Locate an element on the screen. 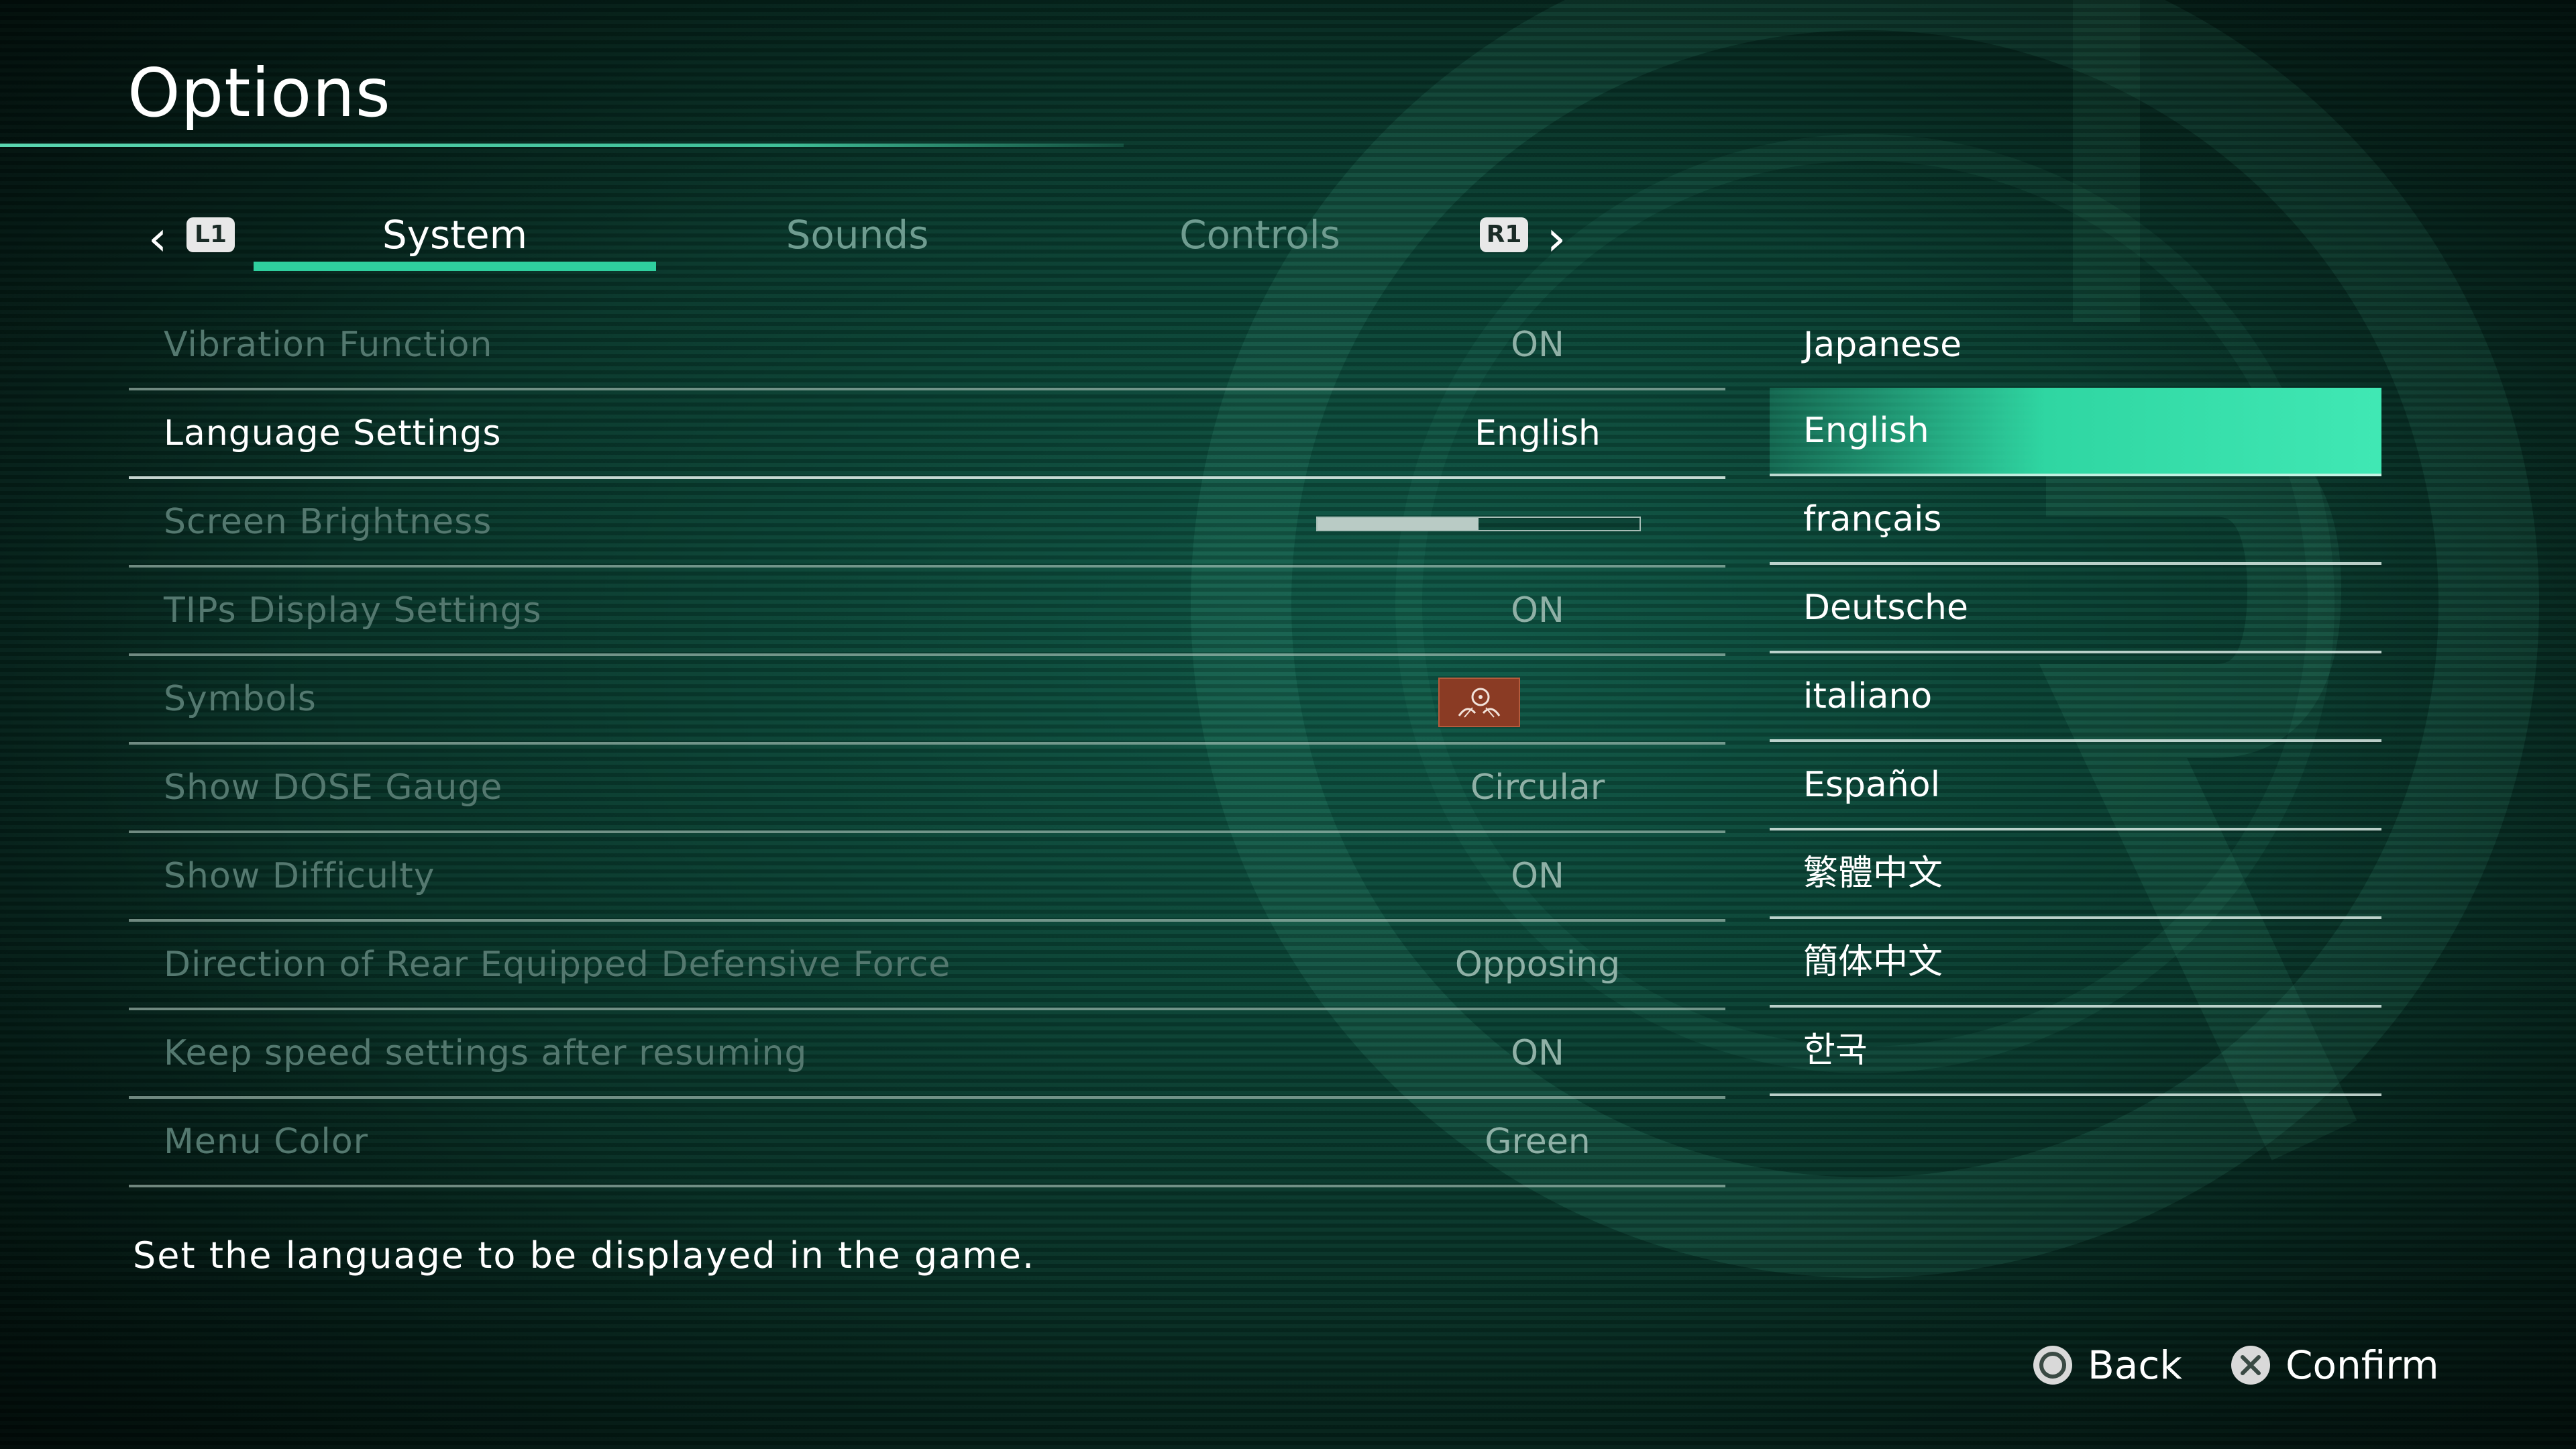 This screenshot has height=1449, width=2576. chevron-left-icon: ‹ is located at coordinates (158, 238).